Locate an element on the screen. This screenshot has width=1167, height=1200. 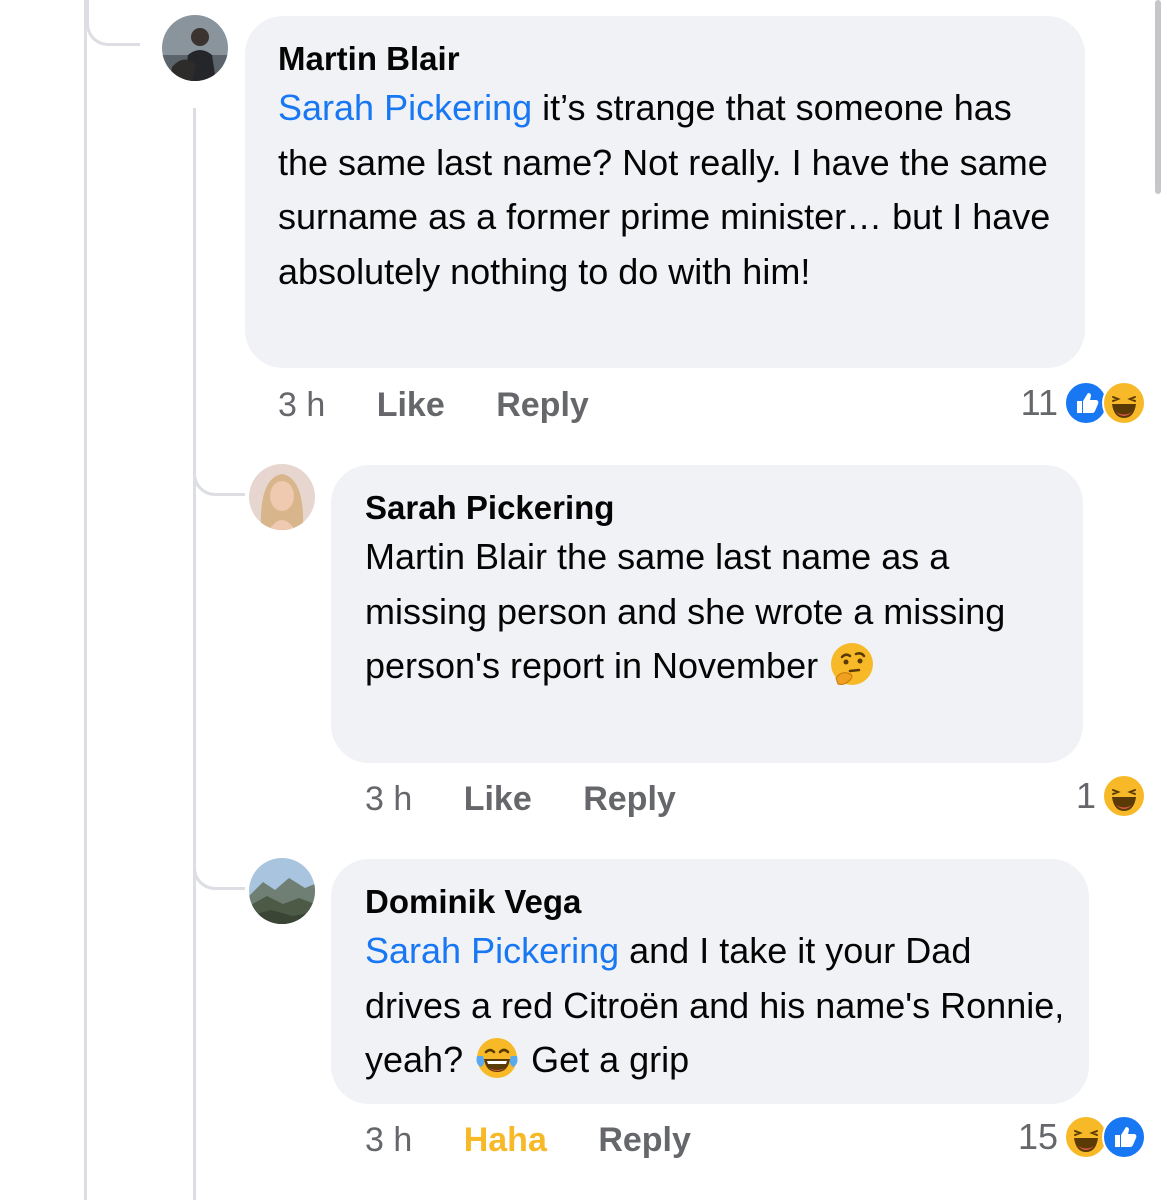
thread-line-outer is located at coordinates (85, 600).